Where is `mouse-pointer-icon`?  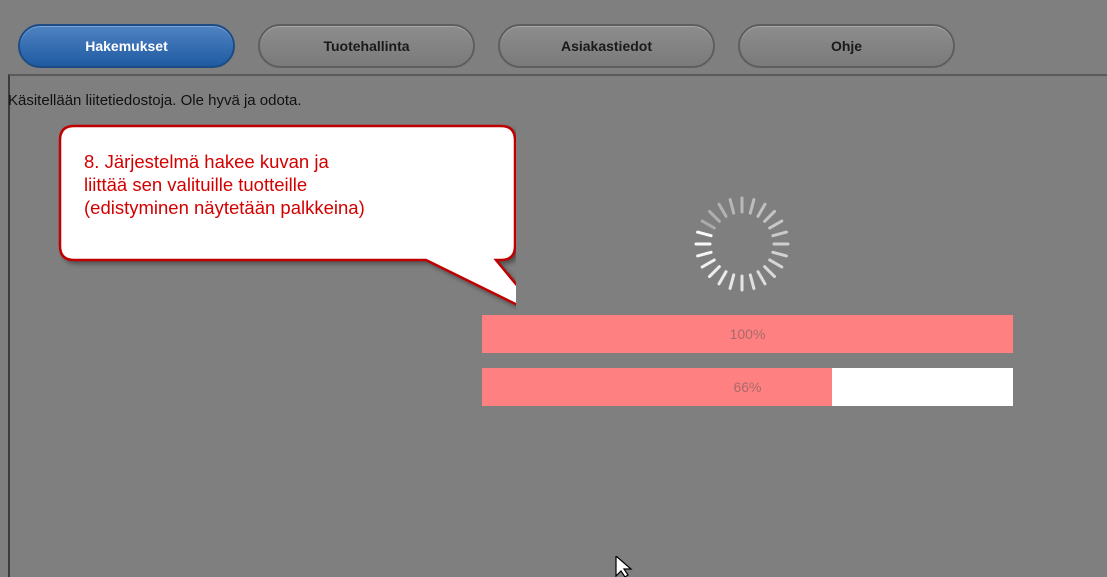
mouse-pointer-icon is located at coordinates (624, 566).